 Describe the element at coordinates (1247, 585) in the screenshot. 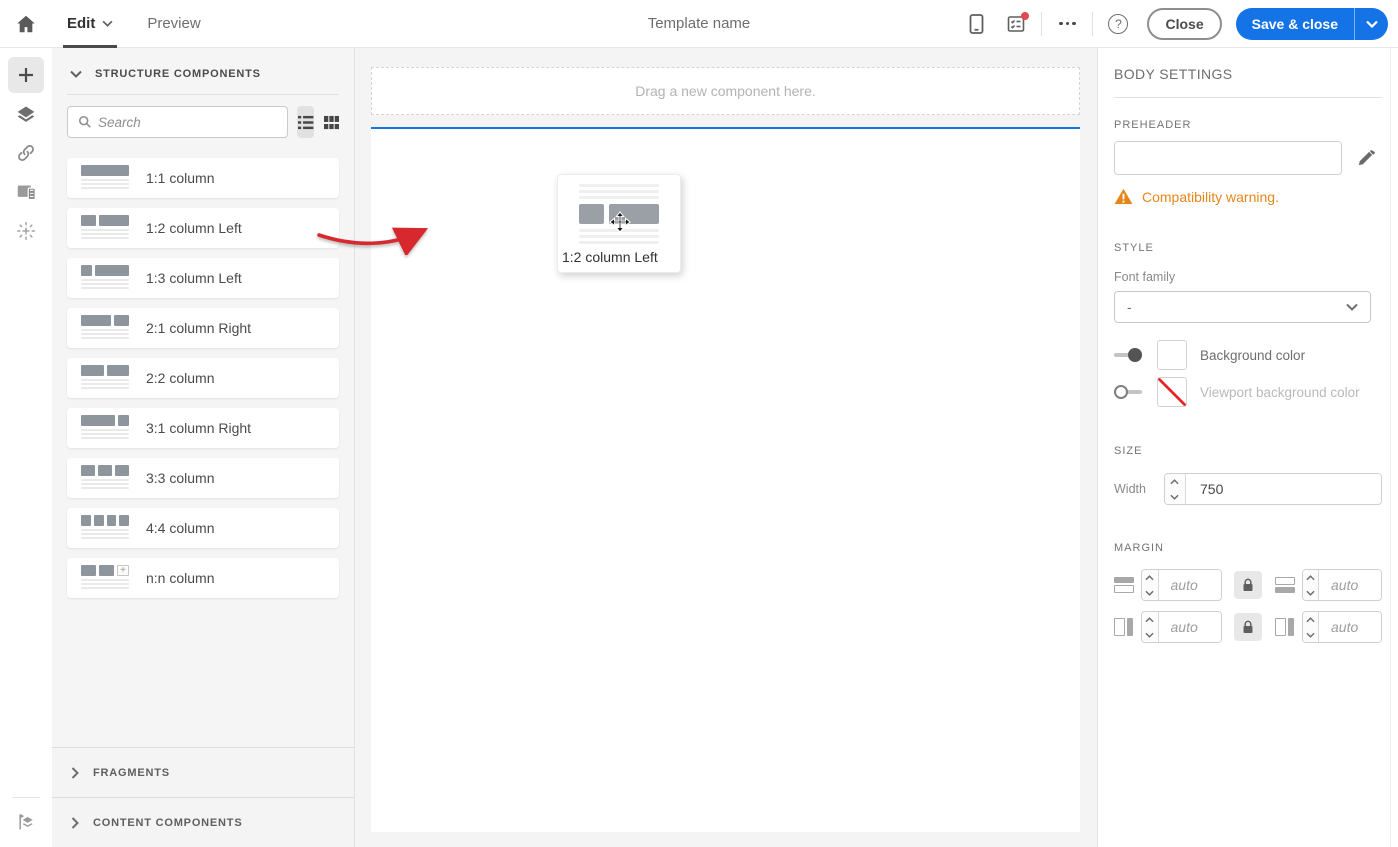

I see `lock-vertical-margins-button` at that location.